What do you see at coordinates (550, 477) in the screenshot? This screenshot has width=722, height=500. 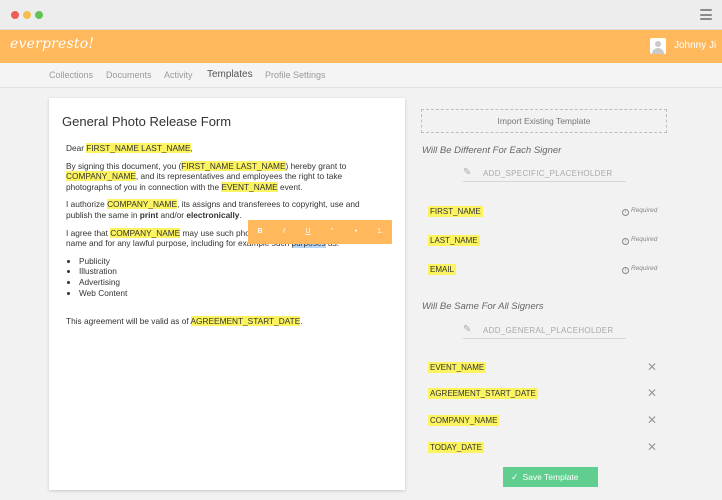 I see `save-template-button: ✓ Save Template` at bounding box center [550, 477].